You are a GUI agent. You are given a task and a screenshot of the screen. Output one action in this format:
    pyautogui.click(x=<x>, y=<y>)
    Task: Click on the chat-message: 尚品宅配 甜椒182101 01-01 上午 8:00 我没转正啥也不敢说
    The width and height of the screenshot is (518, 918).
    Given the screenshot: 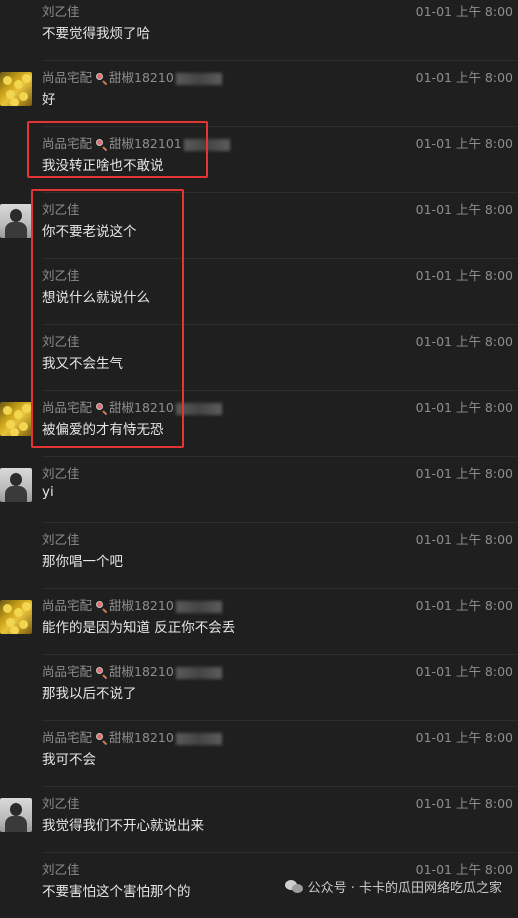 What is the action you would take?
    pyautogui.click(x=259, y=159)
    